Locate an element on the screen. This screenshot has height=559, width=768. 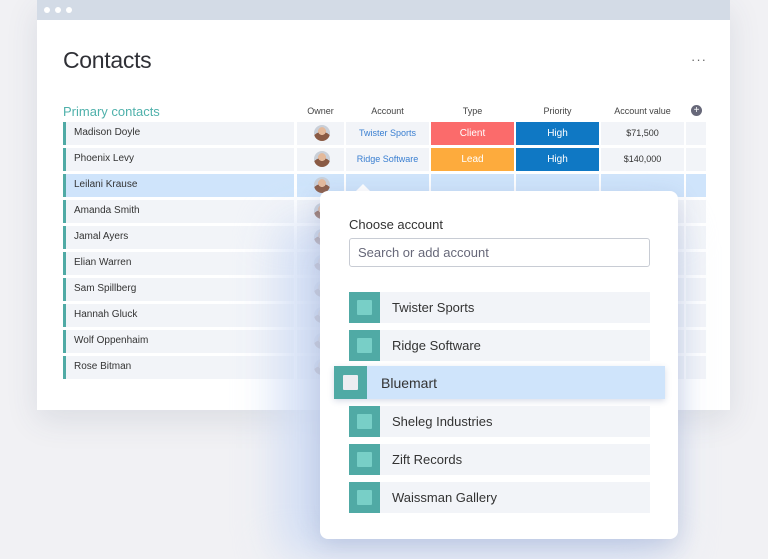
account-option-label: Ridge Software is located at coordinates (436, 345).